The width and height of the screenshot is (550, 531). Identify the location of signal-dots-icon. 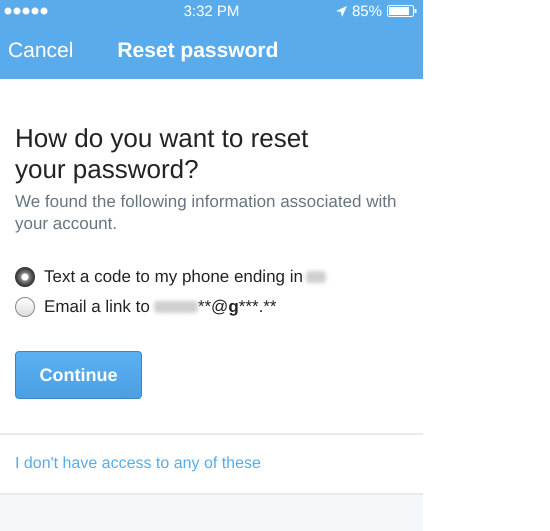
(27, 11).